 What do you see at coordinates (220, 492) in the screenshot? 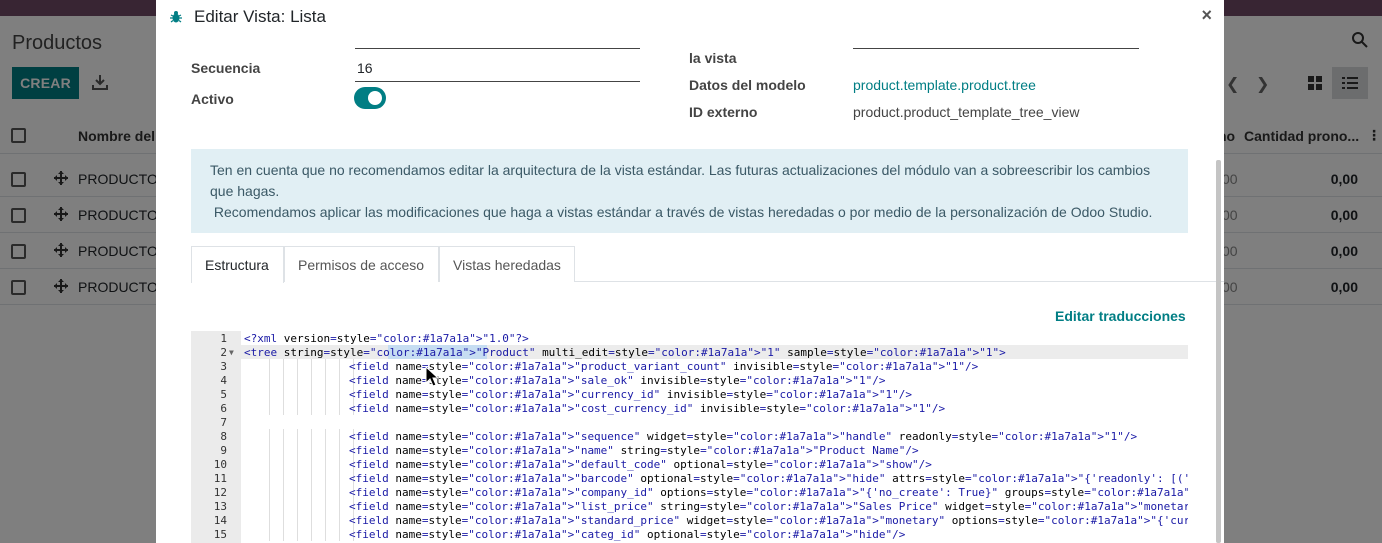
I see `line-number: 12` at bounding box center [220, 492].